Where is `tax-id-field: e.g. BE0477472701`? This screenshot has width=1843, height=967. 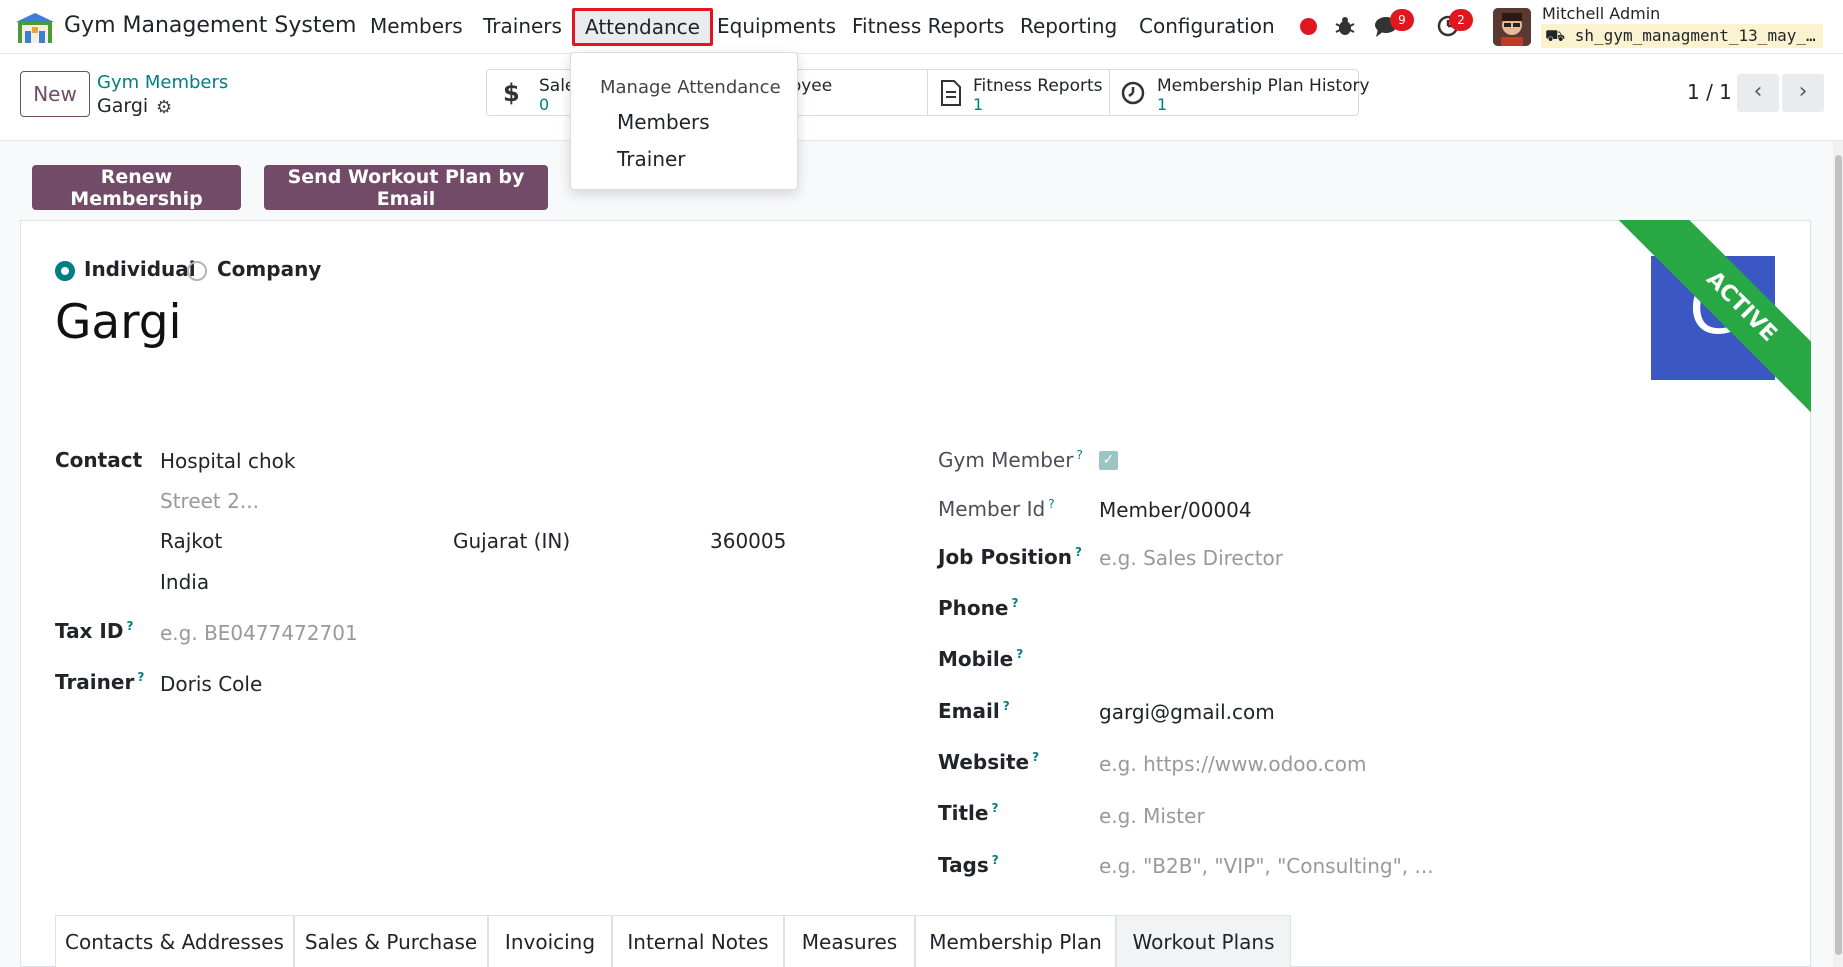 tax-id-field: e.g. BE0477472701 is located at coordinates (259, 633).